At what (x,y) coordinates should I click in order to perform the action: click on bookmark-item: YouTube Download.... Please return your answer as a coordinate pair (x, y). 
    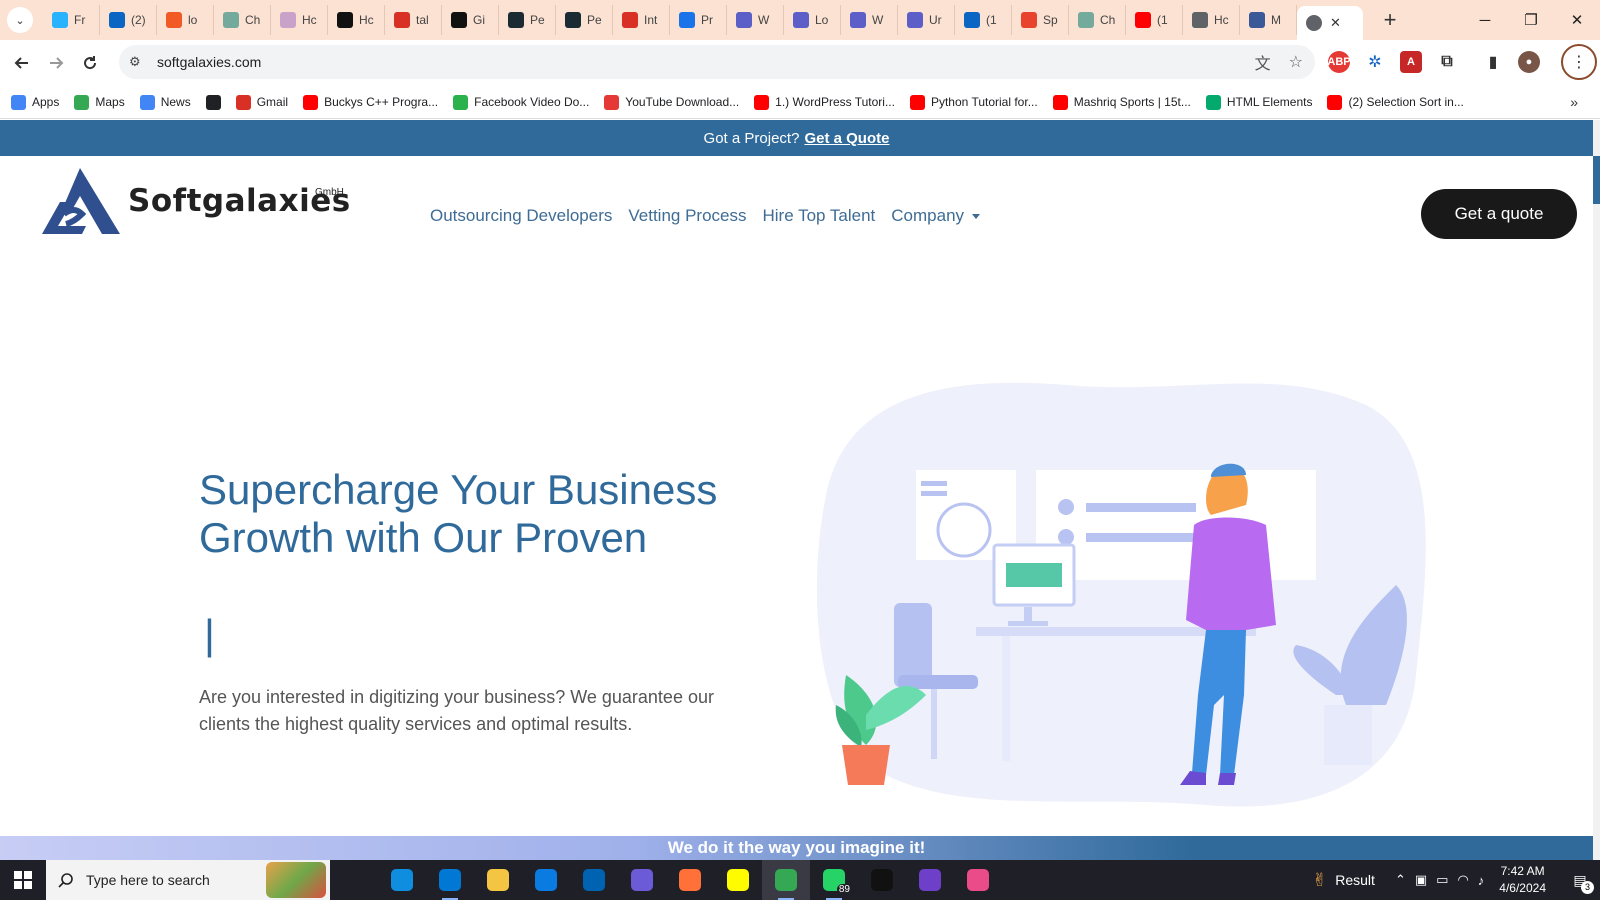
    Looking at the image, I should click on (671, 102).